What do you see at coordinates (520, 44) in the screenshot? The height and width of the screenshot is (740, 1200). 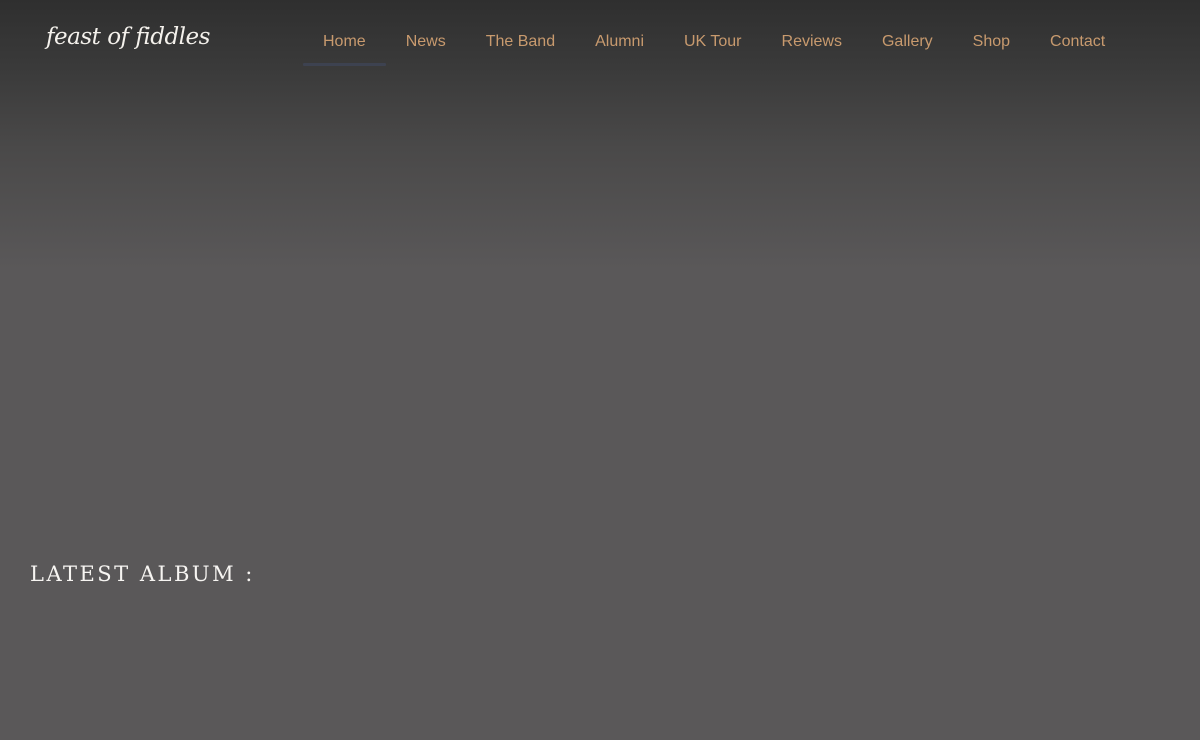 I see `nav-item-the-band: The Band` at bounding box center [520, 44].